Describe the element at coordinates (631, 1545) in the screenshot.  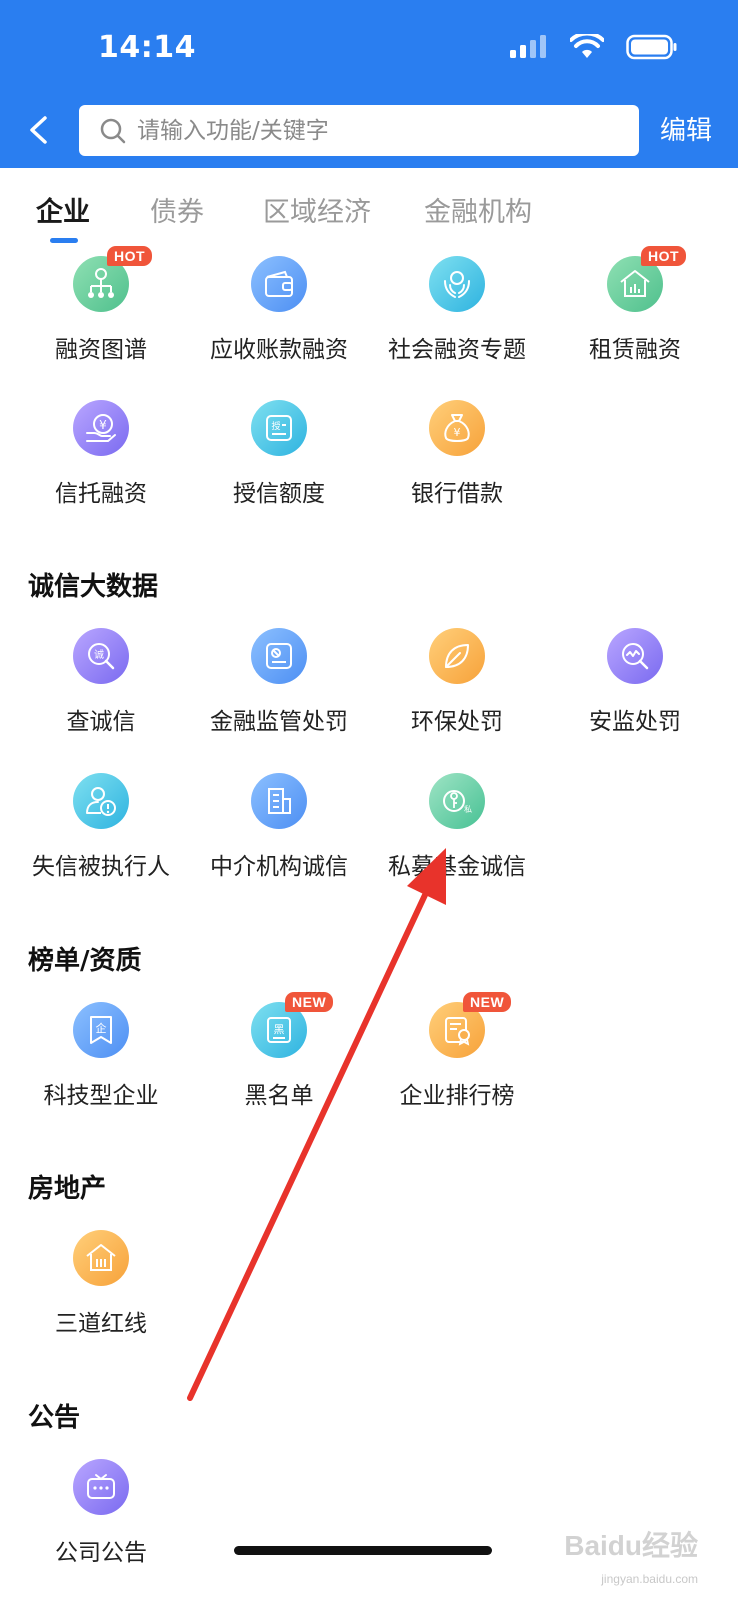
I see `watermark-logo: Baidu经验` at that location.